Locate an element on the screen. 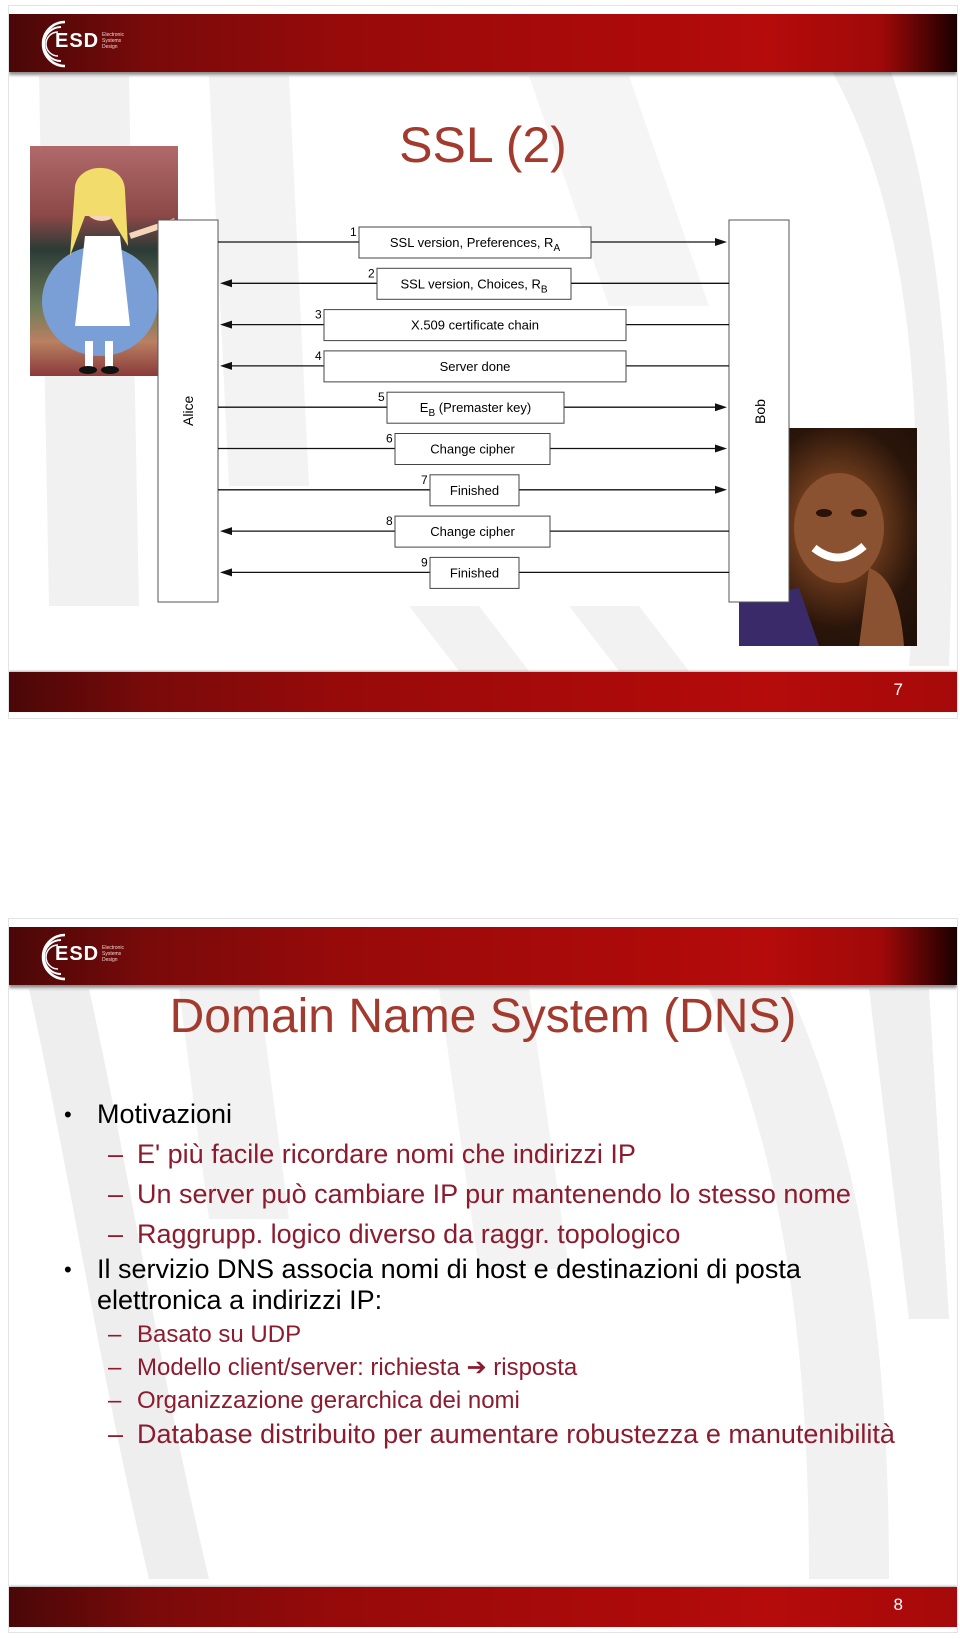 This screenshot has width=960, height=1639. message-number: 9 is located at coordinates (424, 562).